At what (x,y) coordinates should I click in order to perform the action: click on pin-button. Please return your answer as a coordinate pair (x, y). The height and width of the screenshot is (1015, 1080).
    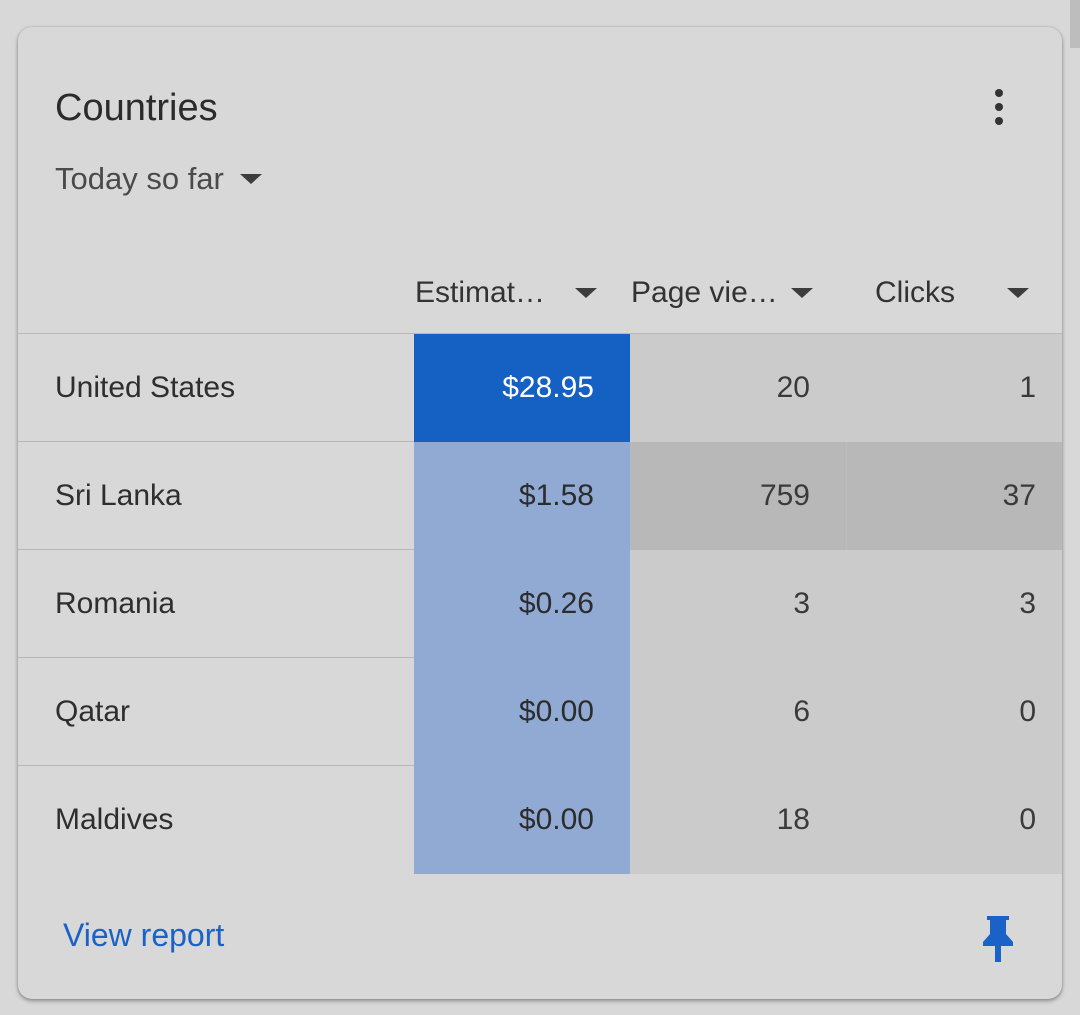
    Looking at the image, I should click on (998, 938).